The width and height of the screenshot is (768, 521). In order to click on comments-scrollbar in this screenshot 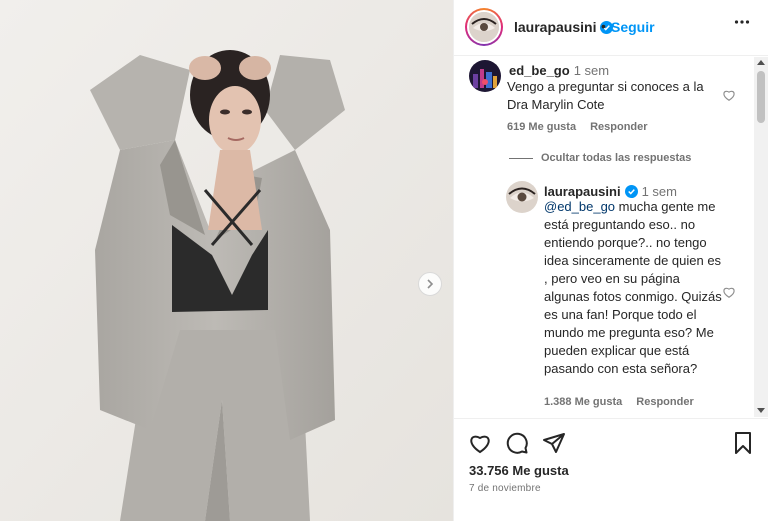, I will do `click(761, 237)`.